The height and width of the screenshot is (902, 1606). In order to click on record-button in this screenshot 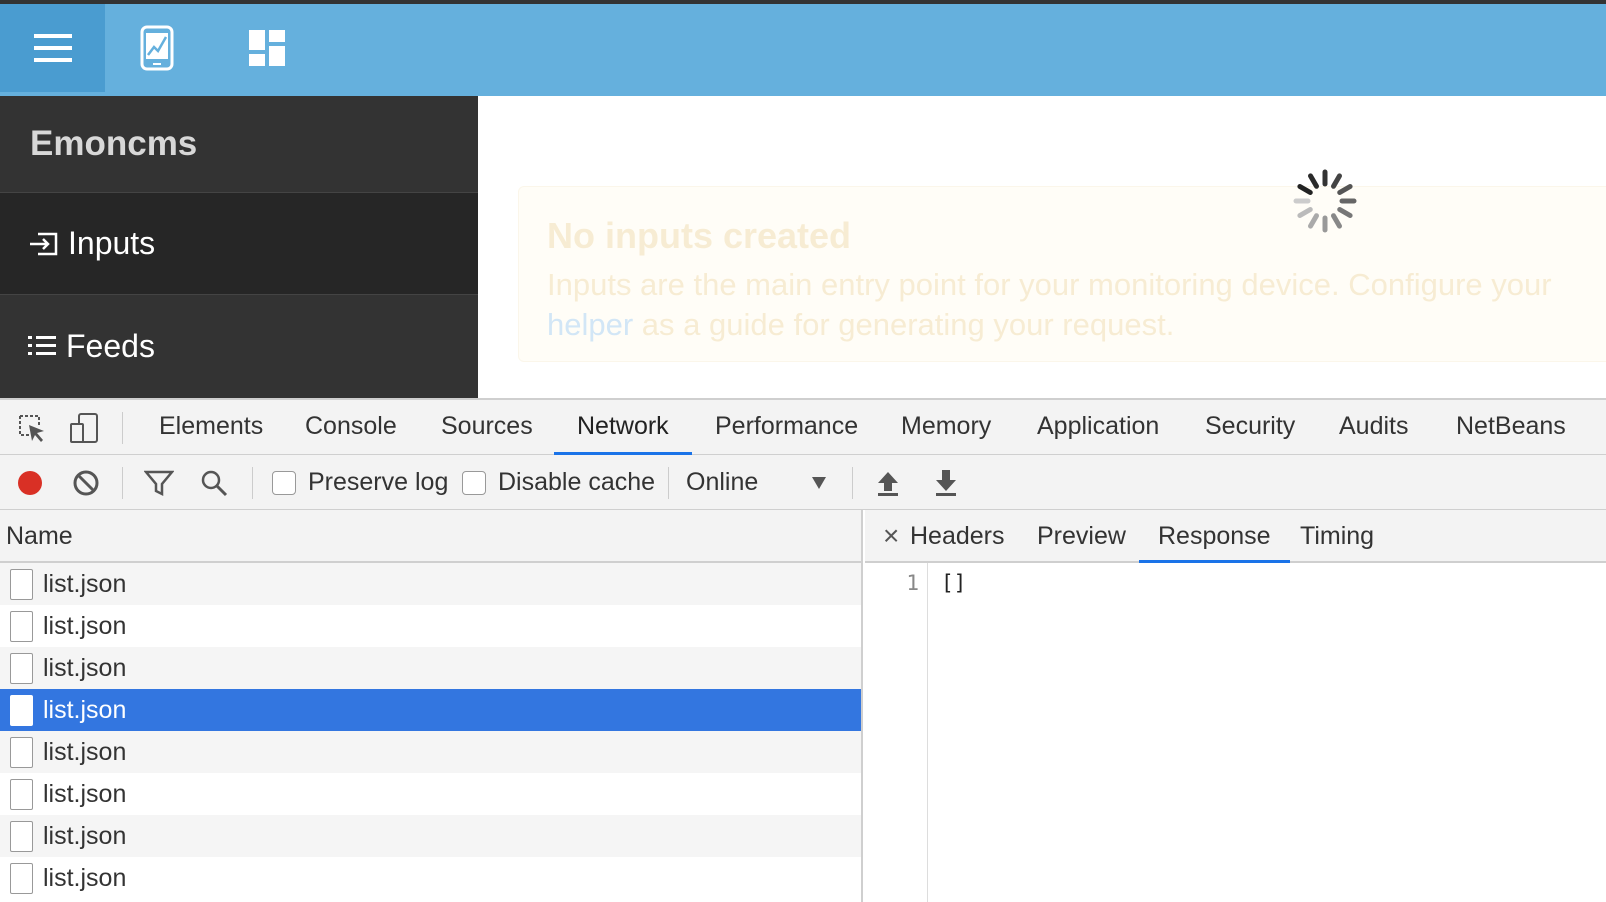, I will do `click(30, 482)`.